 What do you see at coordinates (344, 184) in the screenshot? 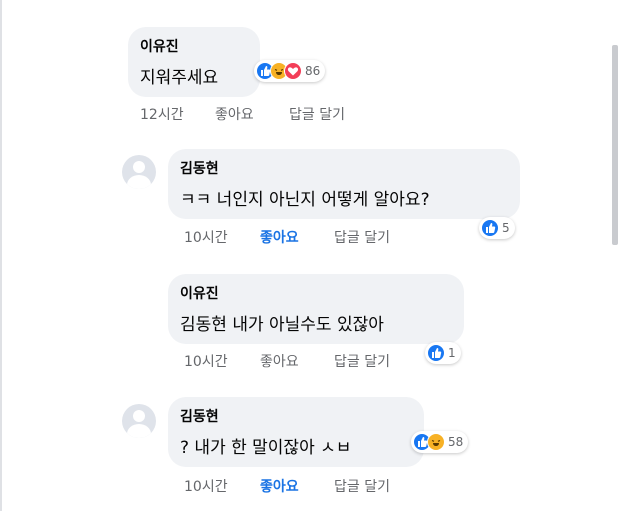
I see `comment-bubble: 김동현 ㅋㅋ 너인지 아닌지 어떻게 알아요?` at bounding box center [344, 184].